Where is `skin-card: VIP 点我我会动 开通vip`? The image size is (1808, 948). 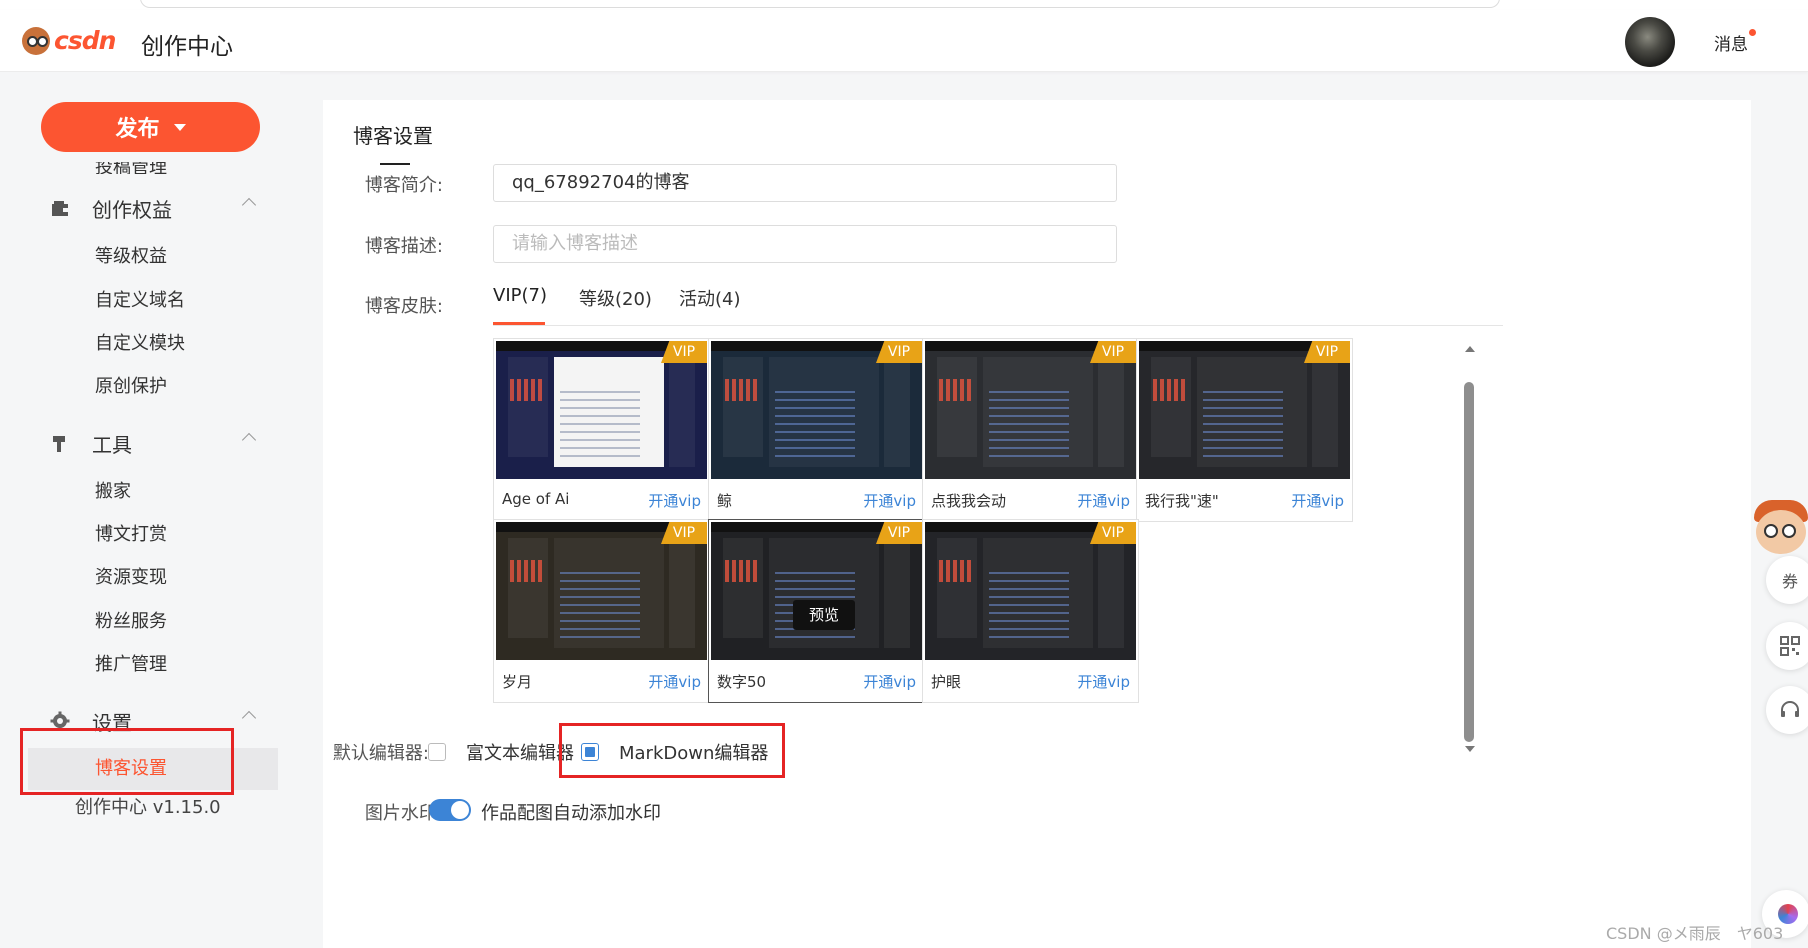
skin-card: VIP 点我我会动 开通vip is located at coordinates (1030, 430).